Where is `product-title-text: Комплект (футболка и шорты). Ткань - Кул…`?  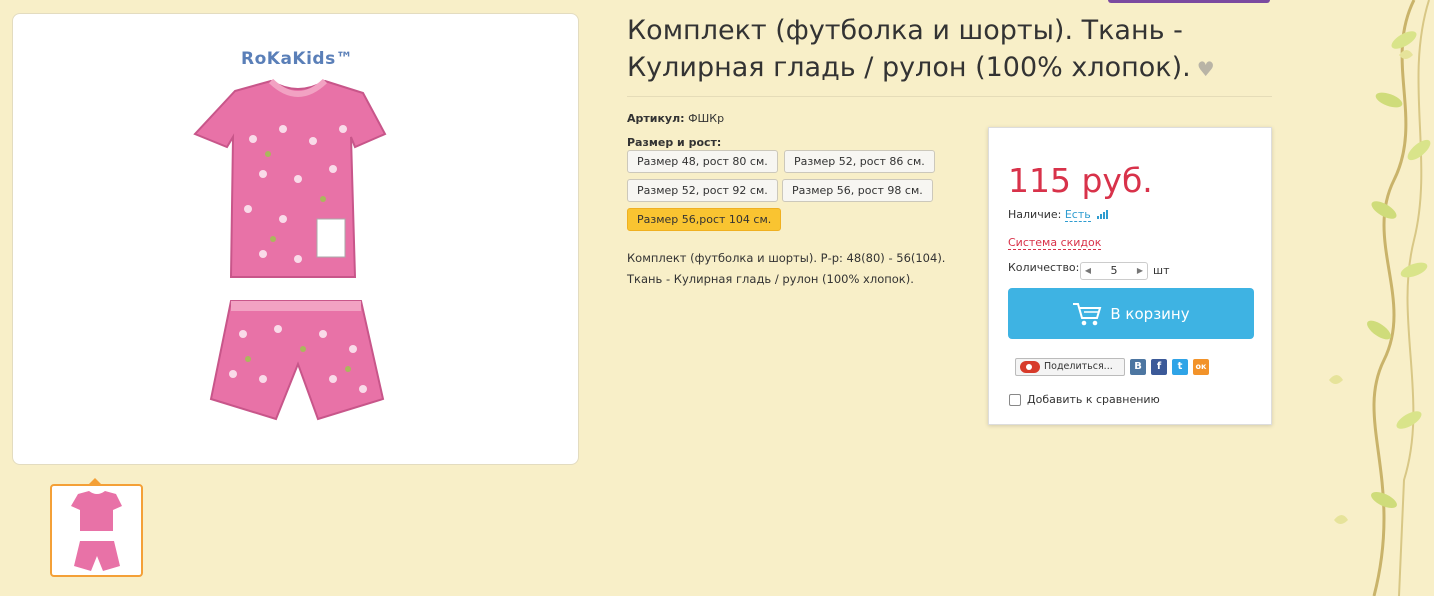
product-title-text: Комплект (футболка и шорты). Ткань - Кул… is located at coordinates (909, 49).